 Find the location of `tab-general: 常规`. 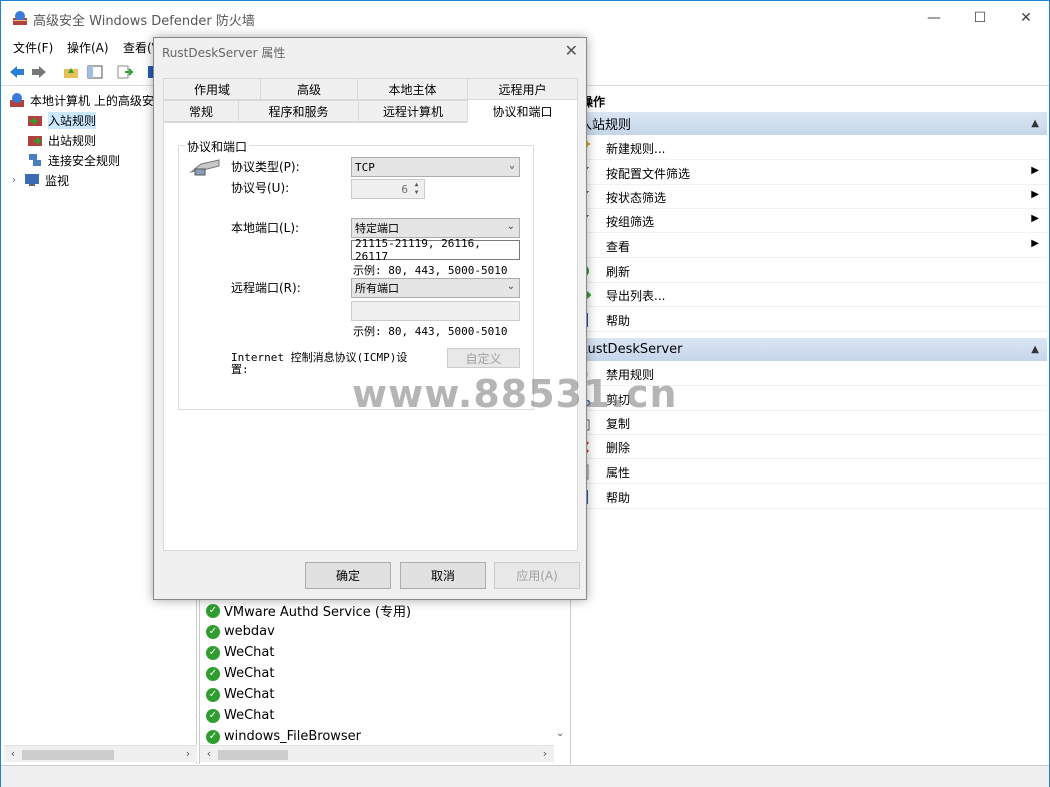

tab-general: 常规 is located at coordinates (201, 111).